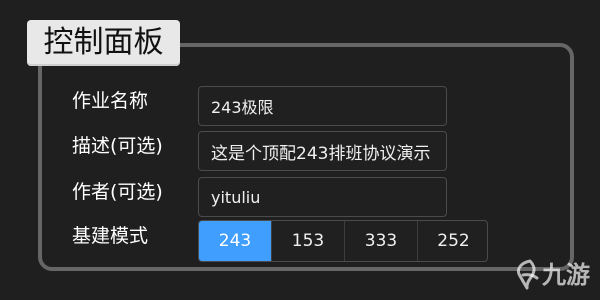 The image size is (600, 300). What do you see at coordinates (527, 274) in the screenshot?
I see `jiuyou-logo-icon` at bounding box center [527, 274].